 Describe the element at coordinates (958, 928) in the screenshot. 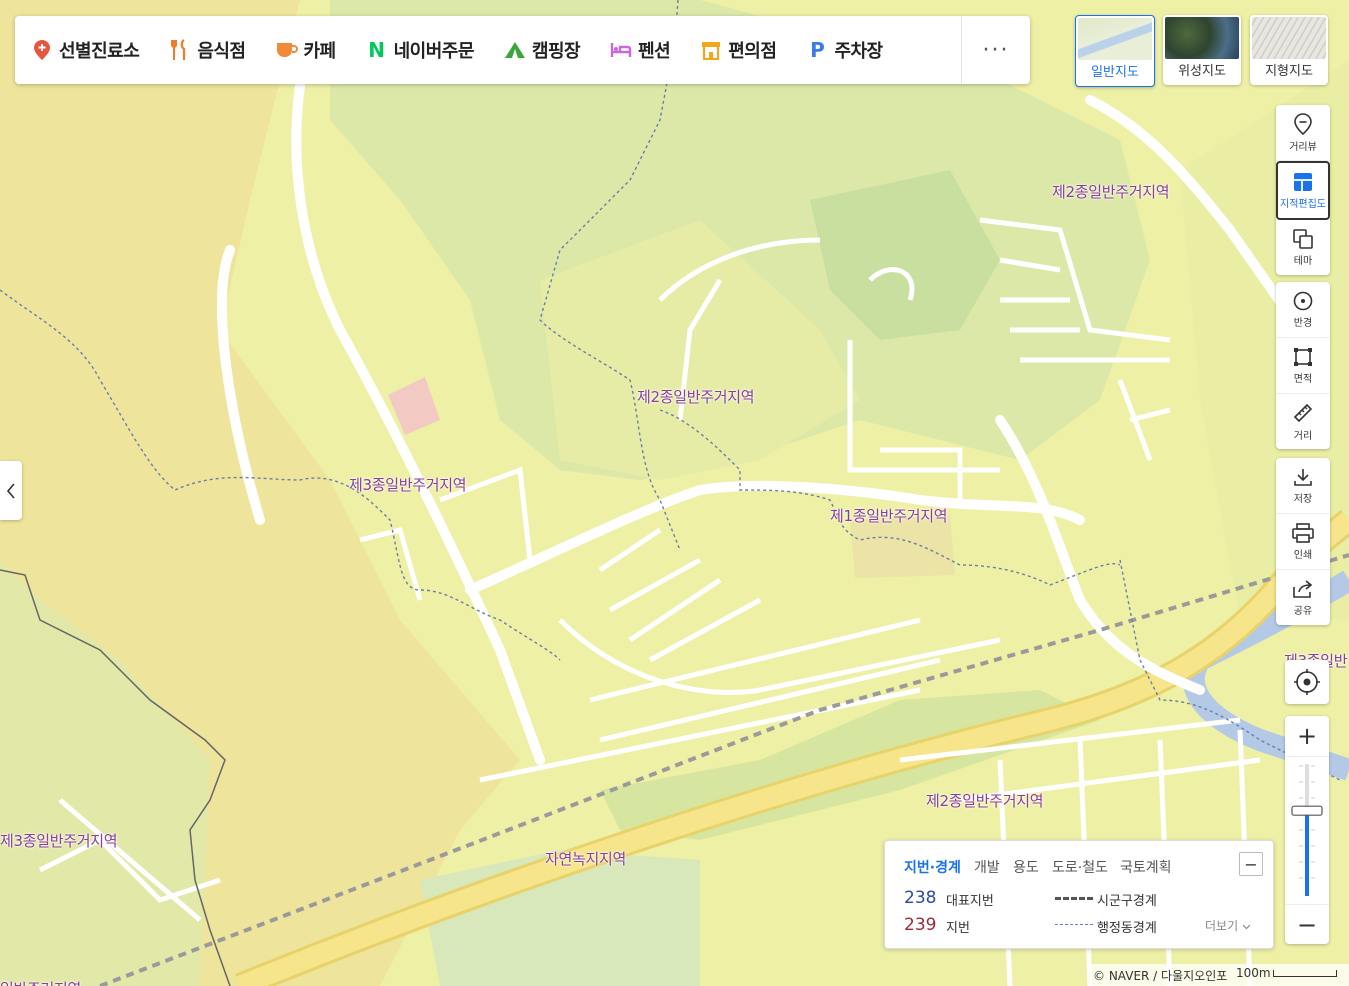

I see `legend-lot-label: 지번` at that location.